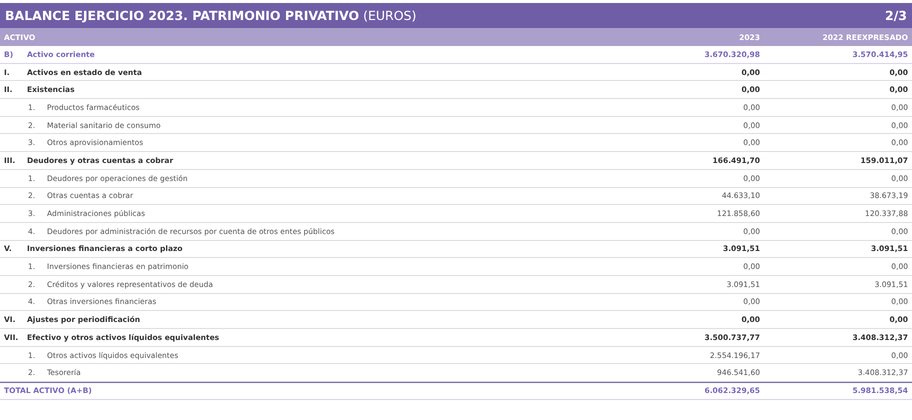 This screenshot has height=420, width=912. What do you see at coordinates (210, 15) in the screenshot?
I see `report-title: BALANCE EJERCICIO 2023. PATRIMONIO PRIVATIVO (EUROS)` at bounding box center [210, 15].